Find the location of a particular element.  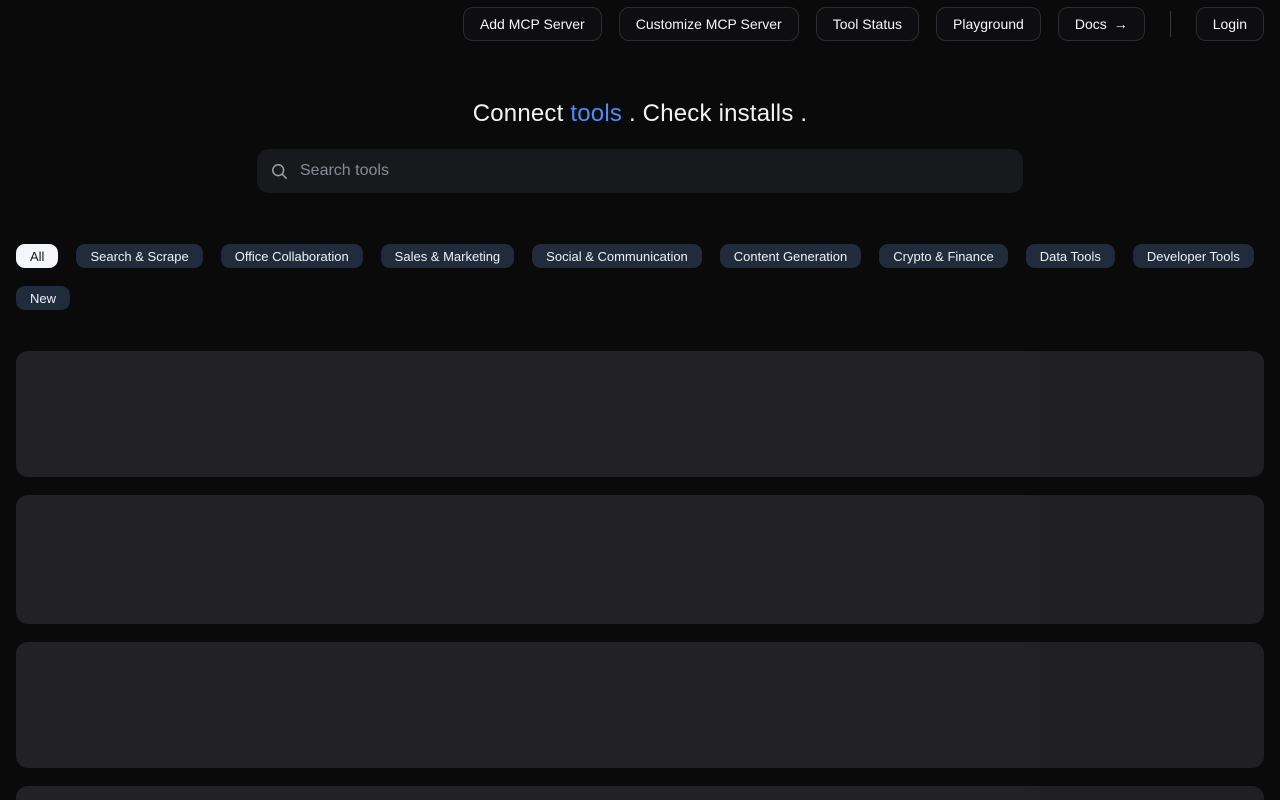

nav-item-label: Playground is located at coordinates (988, 24).